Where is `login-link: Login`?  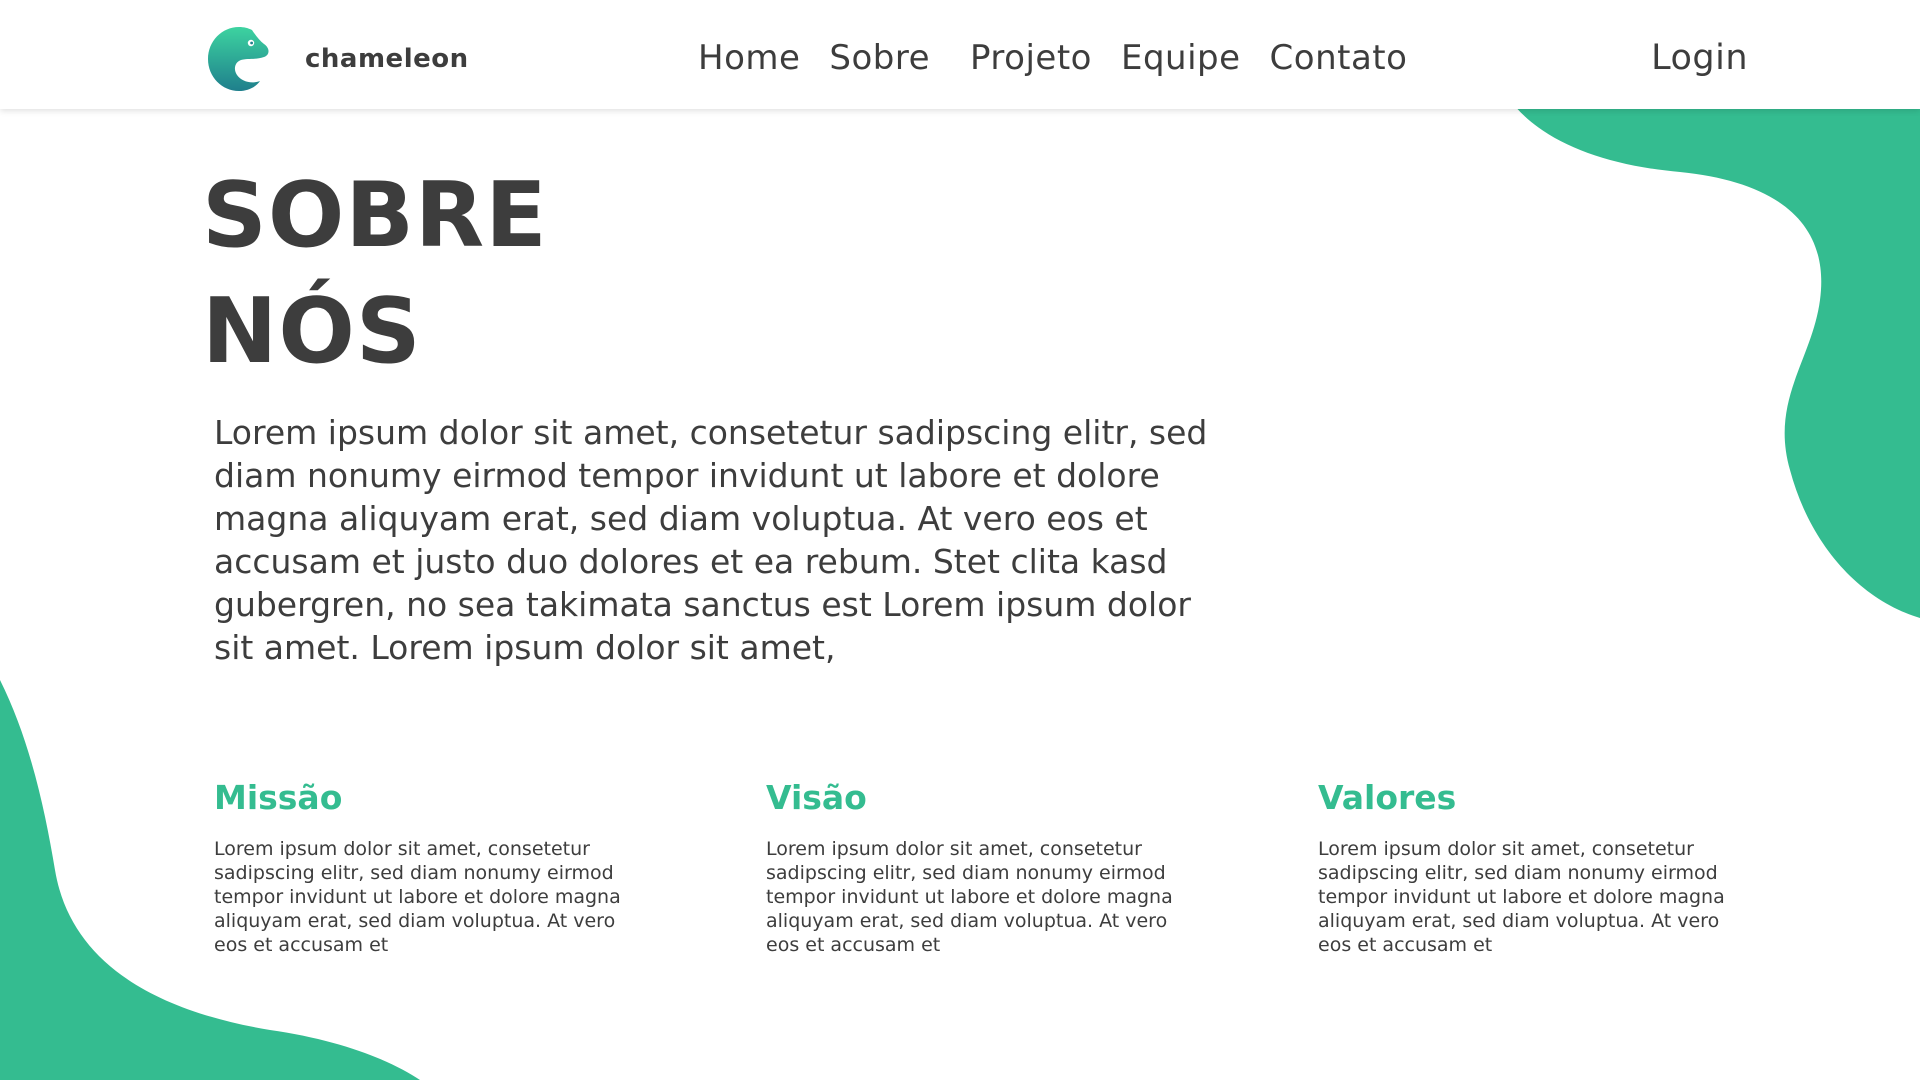 login-link: Login is located at coordinates (1699, 58).